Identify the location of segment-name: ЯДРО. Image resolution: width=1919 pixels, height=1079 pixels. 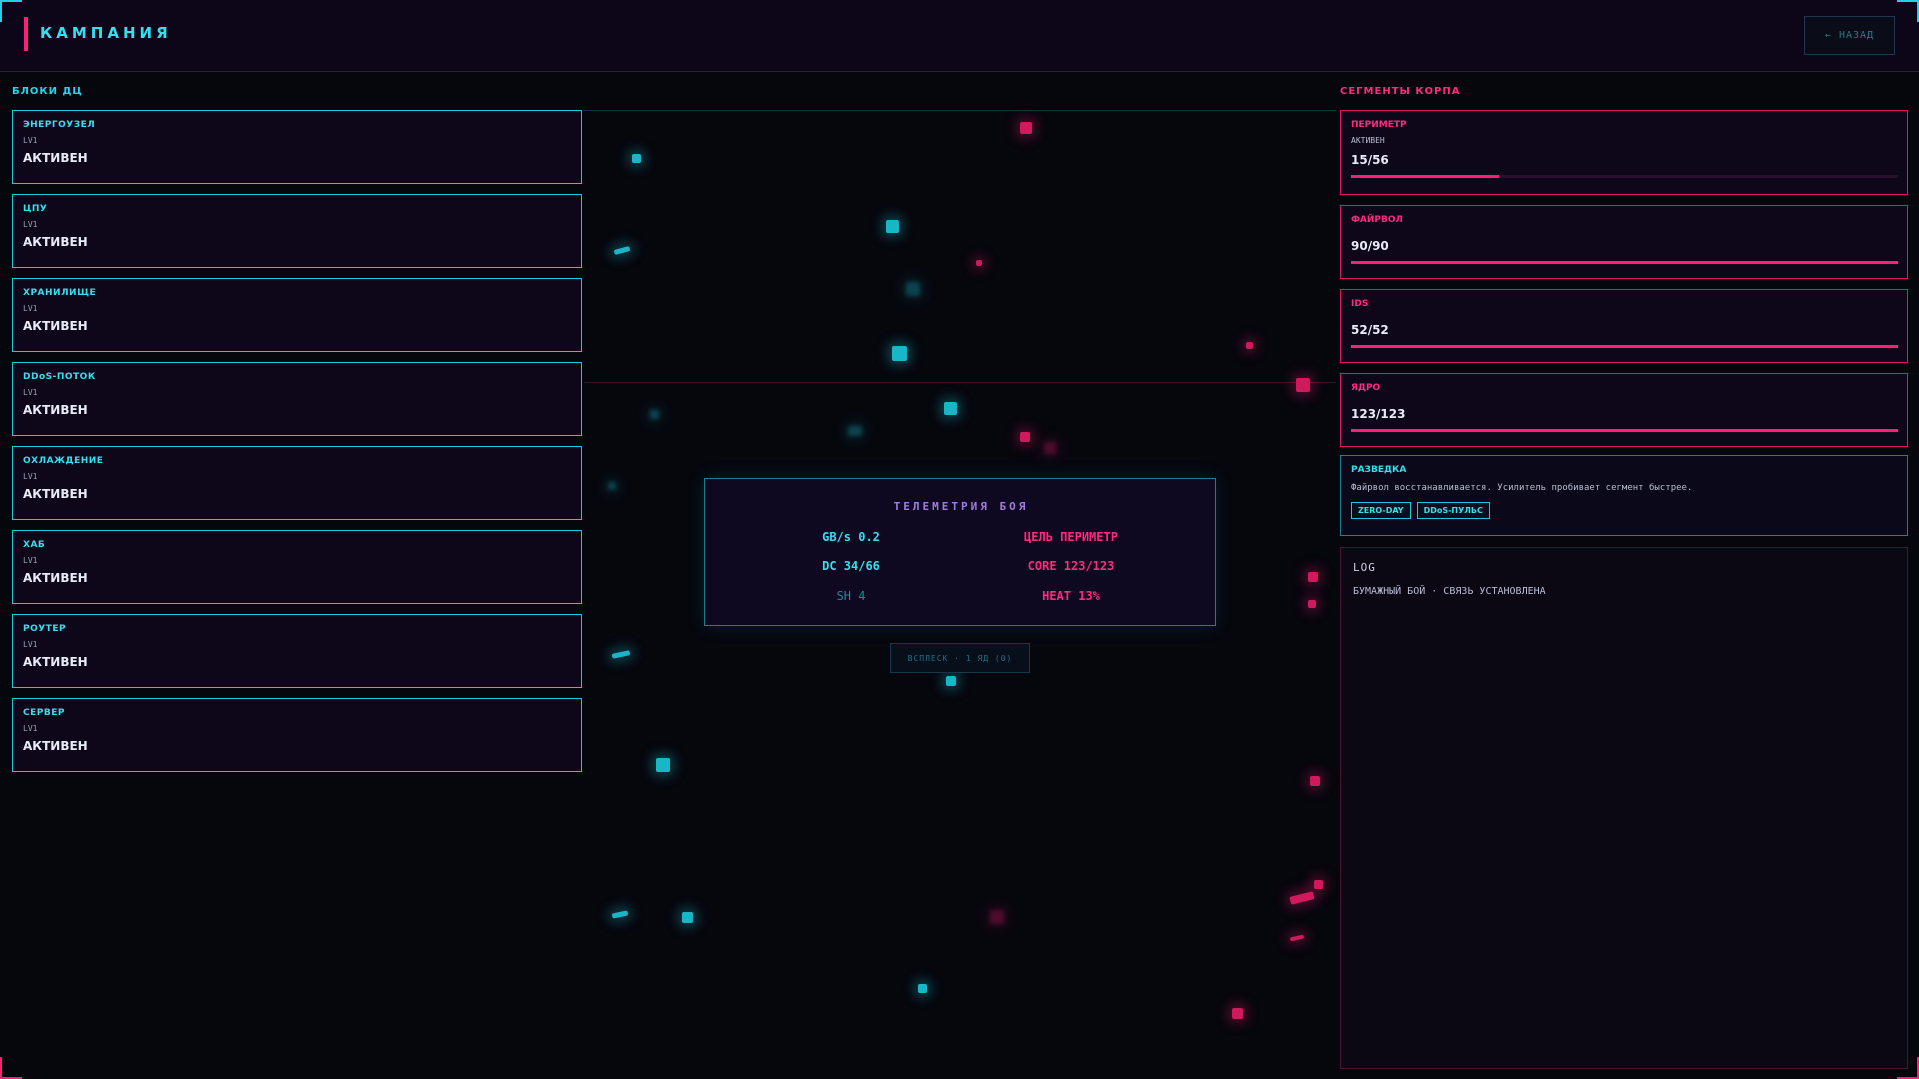
(1366, 388).